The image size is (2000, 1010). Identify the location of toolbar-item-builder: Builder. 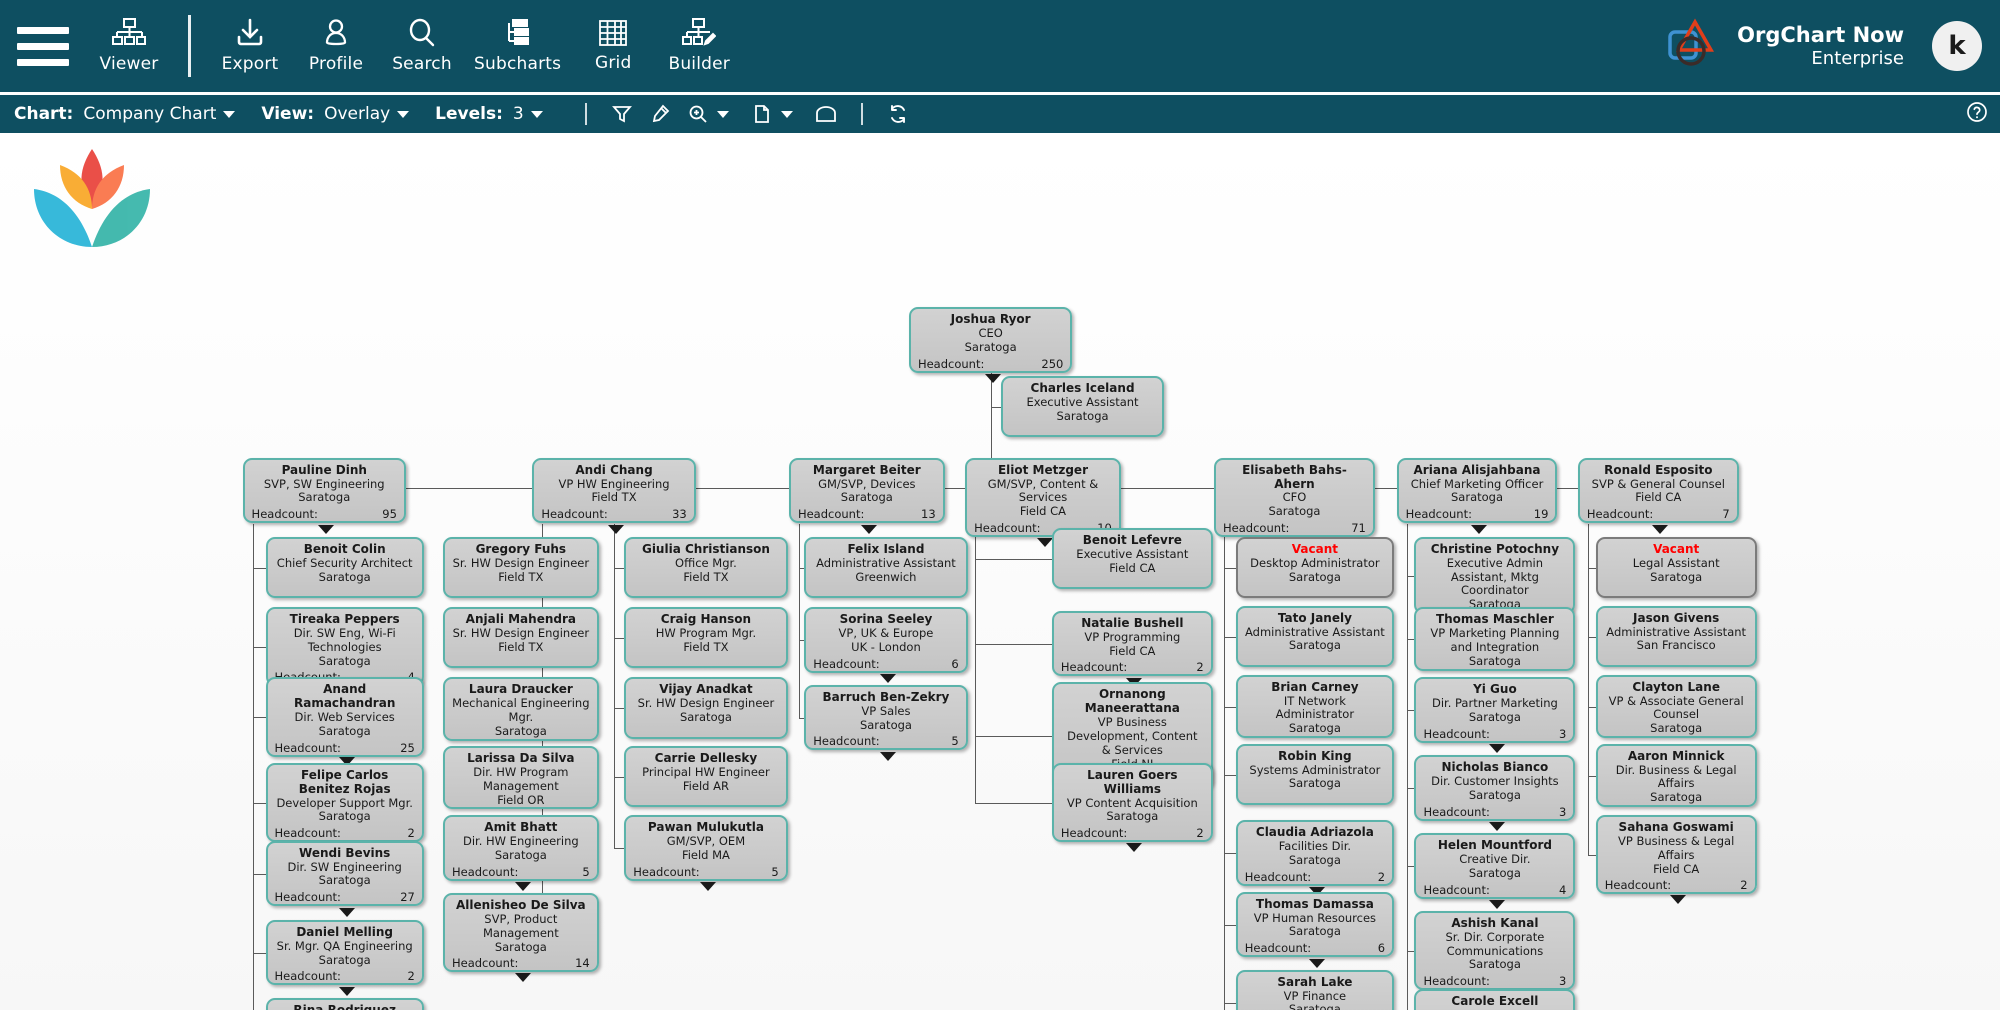
(699, 47).